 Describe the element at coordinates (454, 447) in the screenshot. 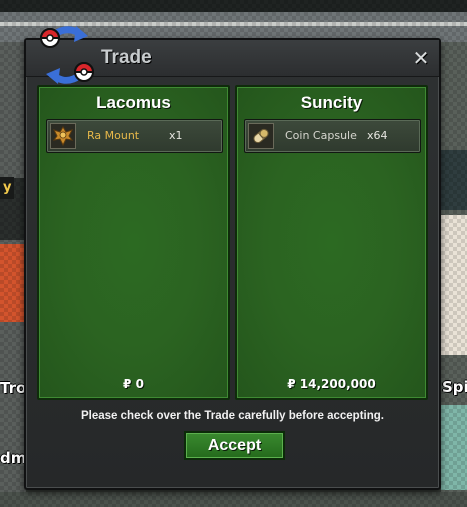

I see `world-plant-sprite` at that location.